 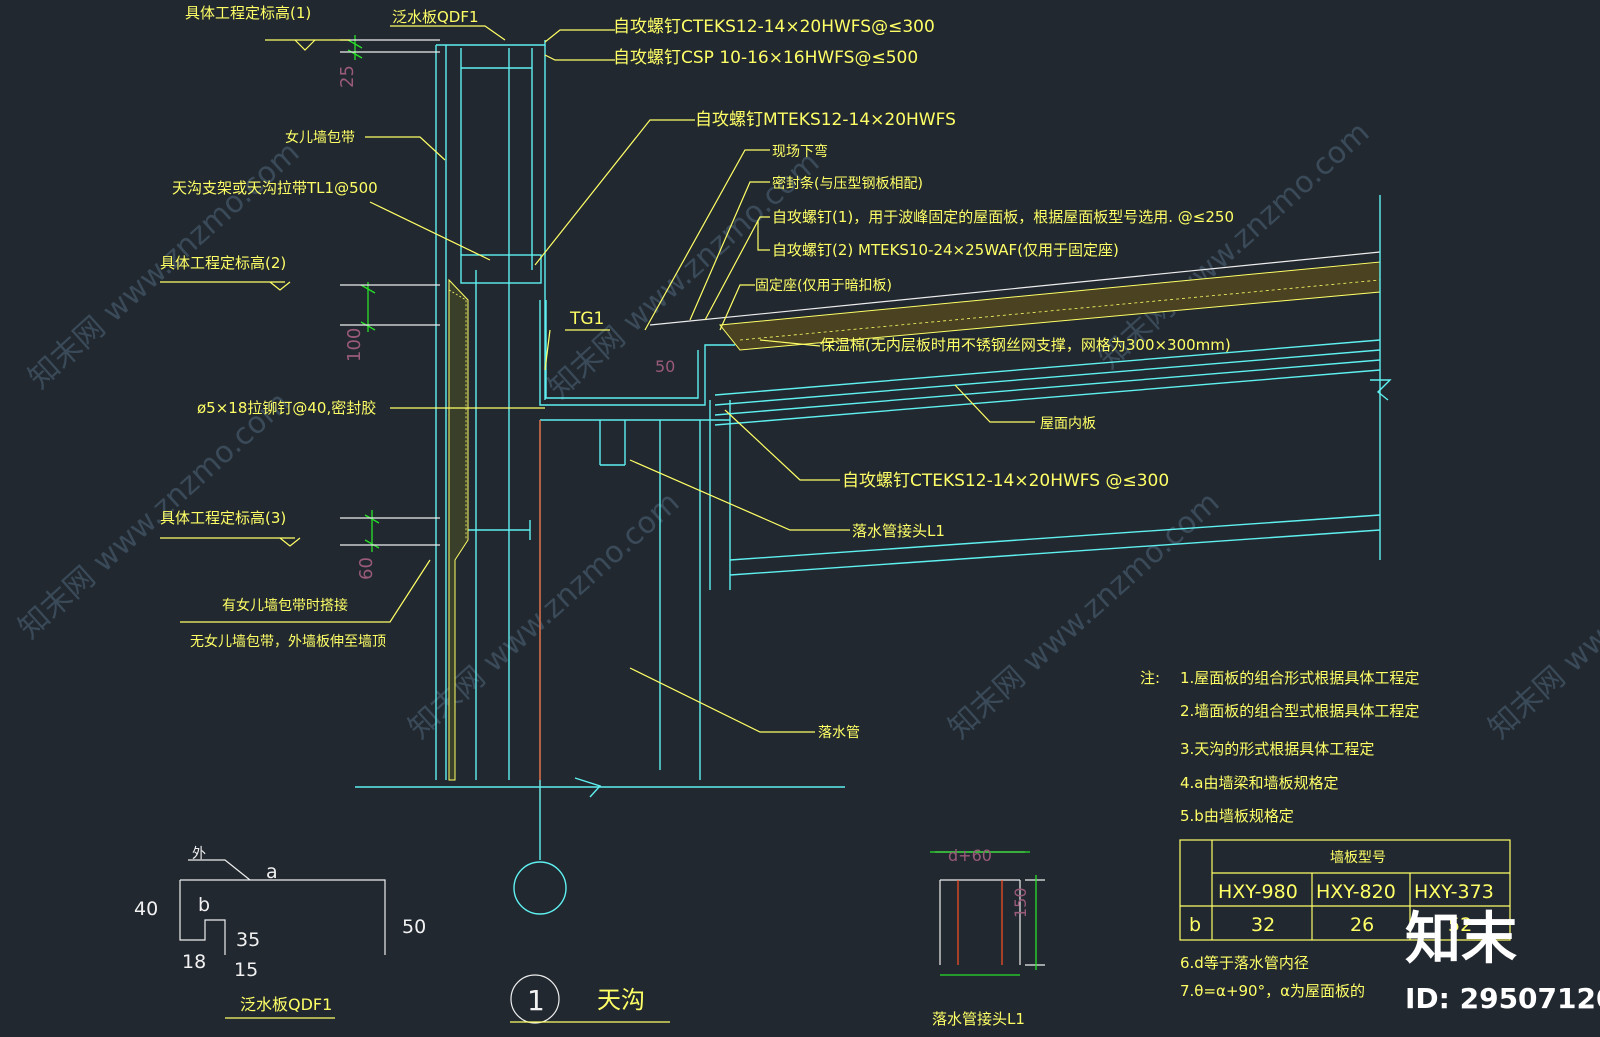 What do you see at coordinates (285, 605) in the screenshot?
I see `with-parapet-label: 有女儿墙包带时搭接` at bounding box center [285, 605].